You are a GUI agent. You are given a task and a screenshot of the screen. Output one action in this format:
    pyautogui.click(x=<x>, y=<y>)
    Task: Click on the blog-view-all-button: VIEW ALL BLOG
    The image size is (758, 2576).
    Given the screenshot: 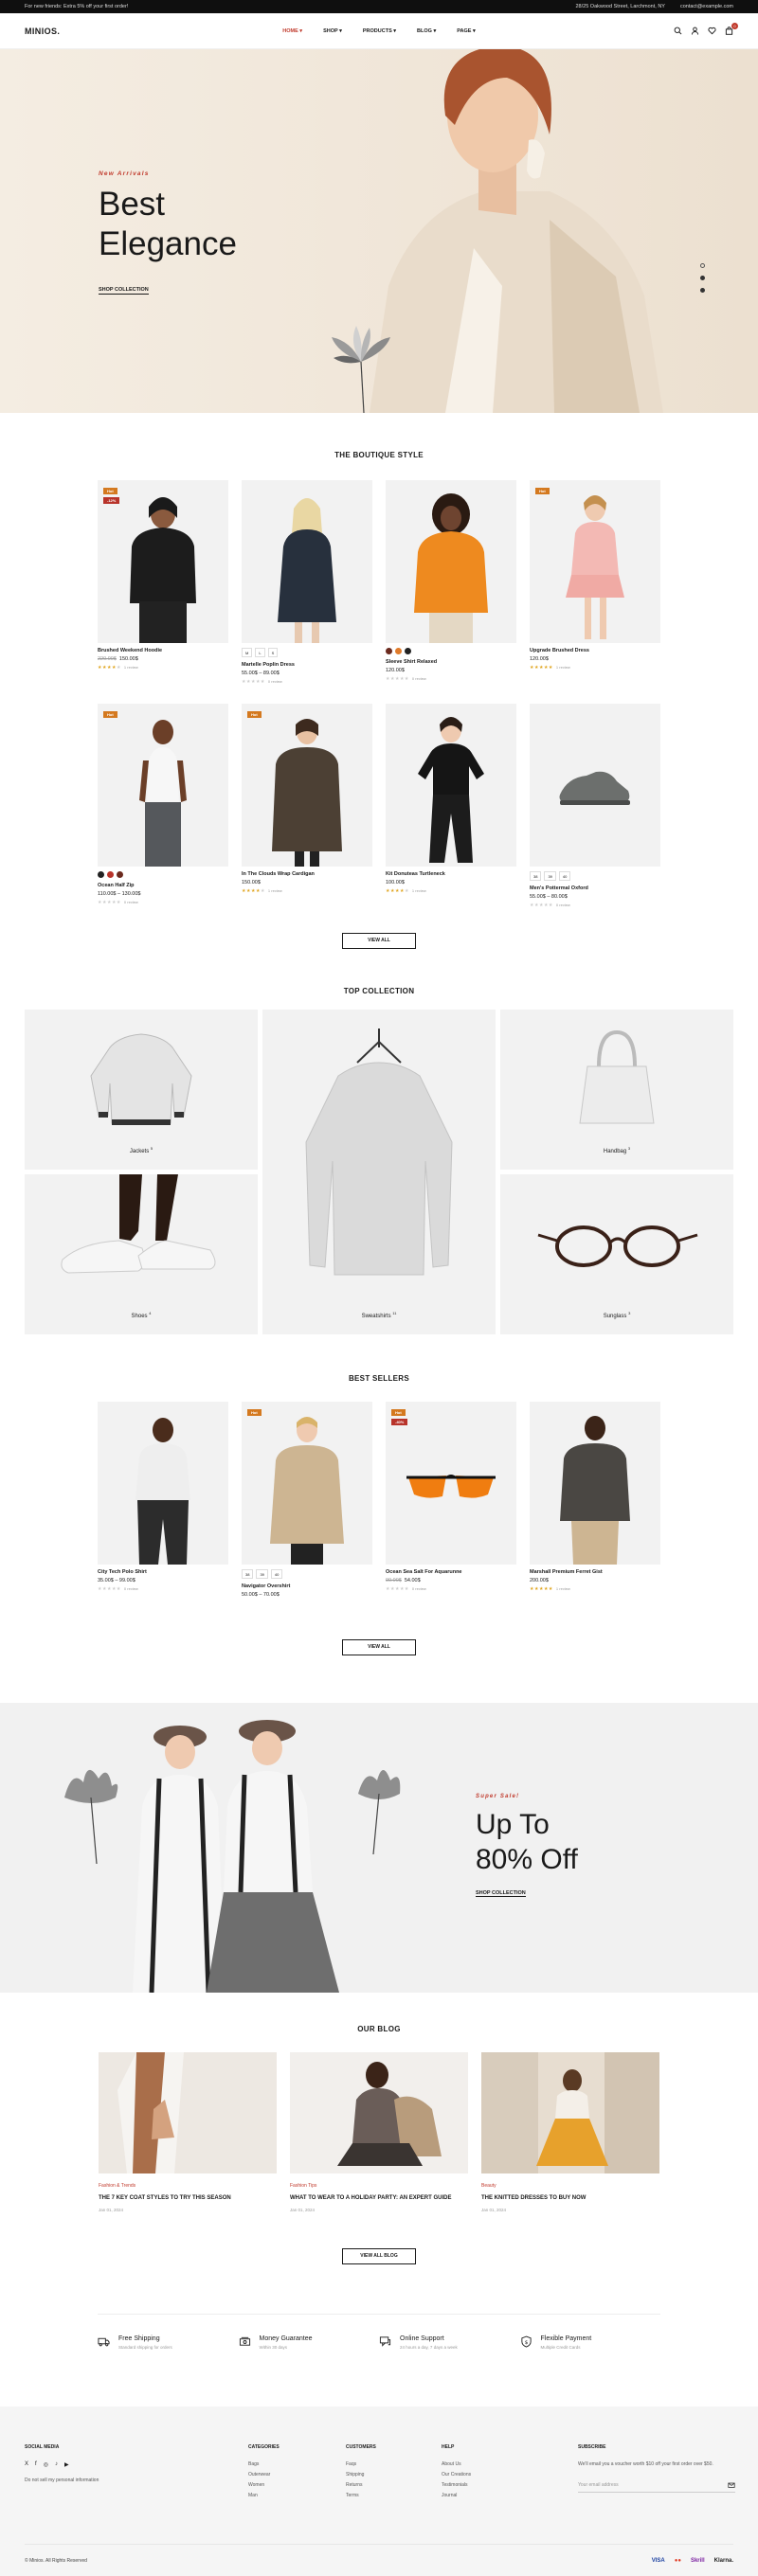 What is the action you would take?
    pyautogui.click(x=379, y=2256)
    